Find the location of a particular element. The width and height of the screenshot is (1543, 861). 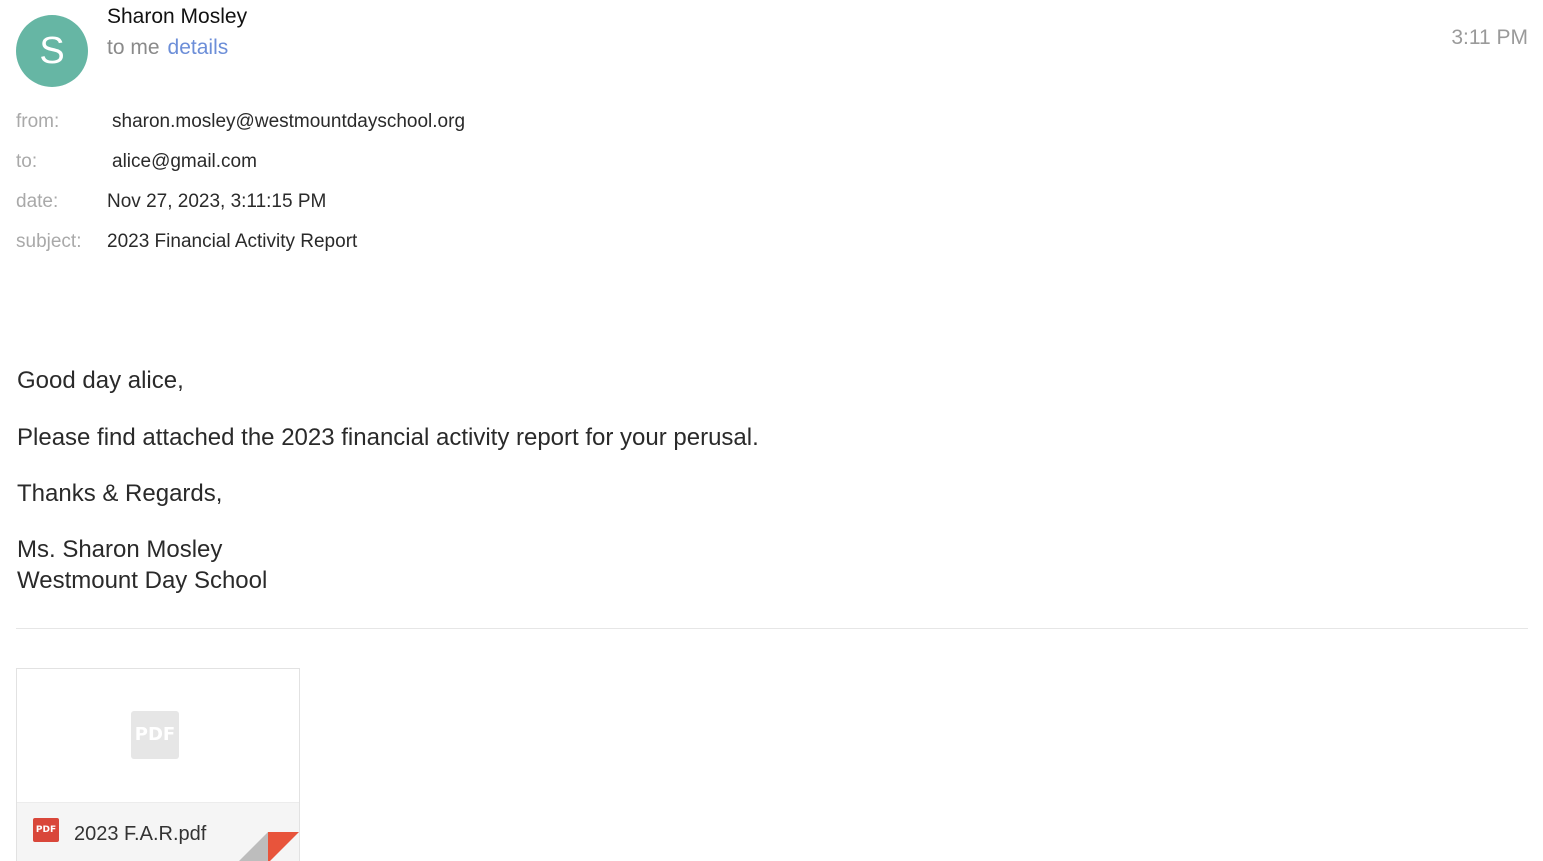

sender-name: Sharon Mosley is located at coordinates (177, 17).